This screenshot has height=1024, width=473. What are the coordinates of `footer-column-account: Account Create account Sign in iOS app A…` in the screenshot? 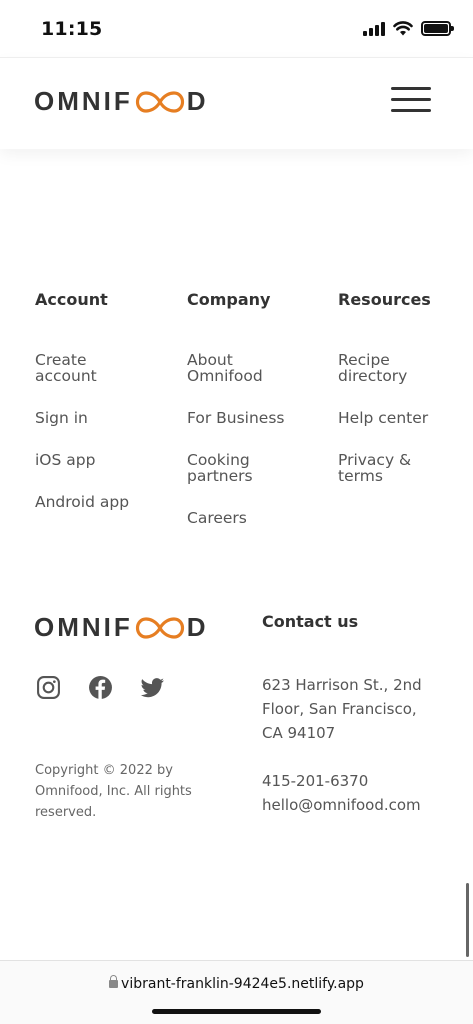 It's located at (95, 413).